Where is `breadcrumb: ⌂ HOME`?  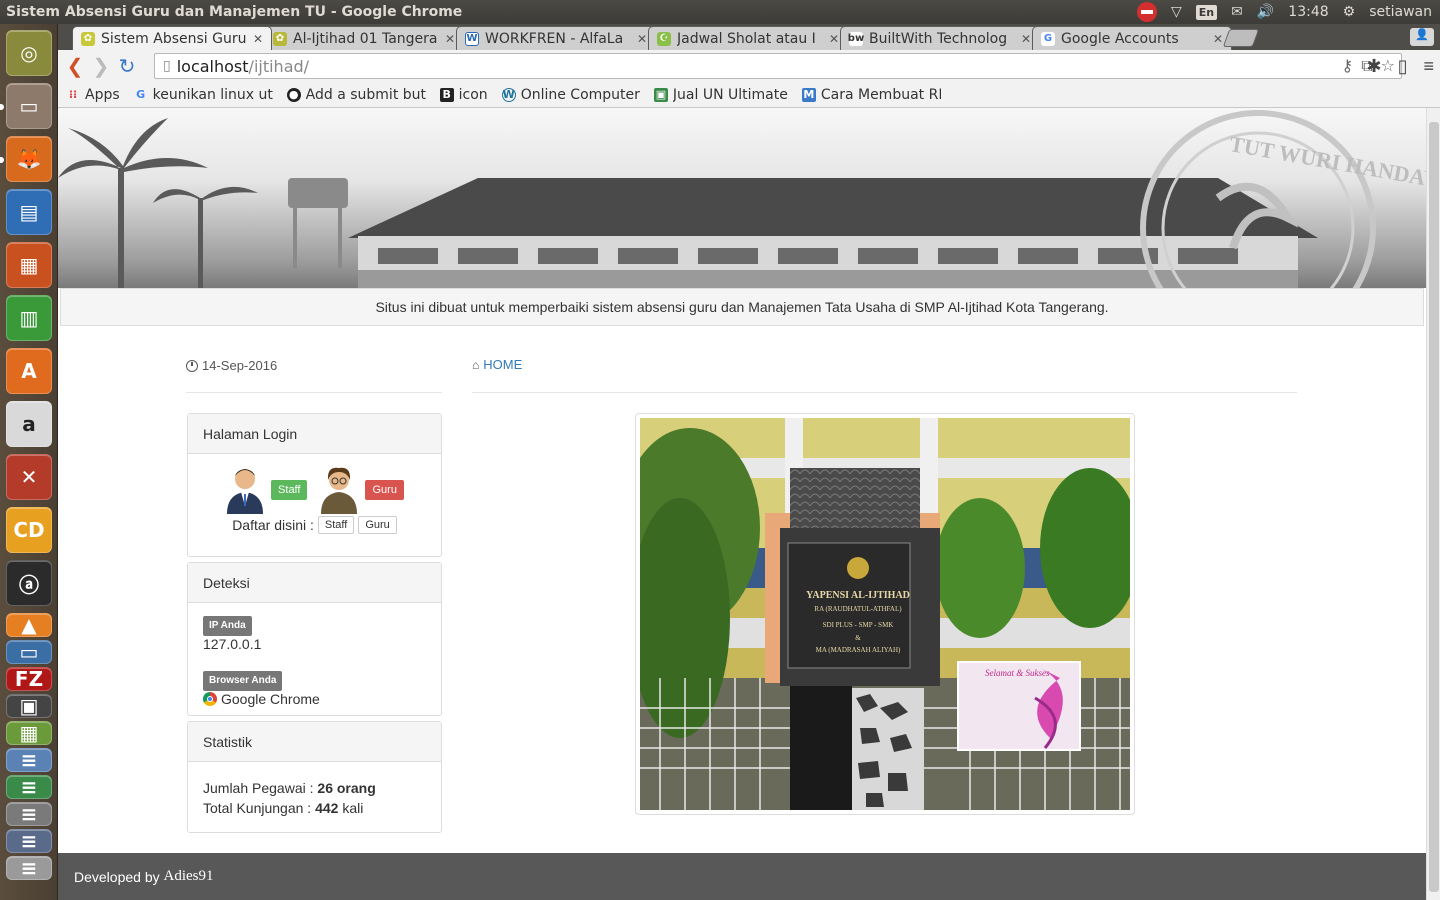 breadcrumb: ⌂ HOME is located at coordinates (497, 364).